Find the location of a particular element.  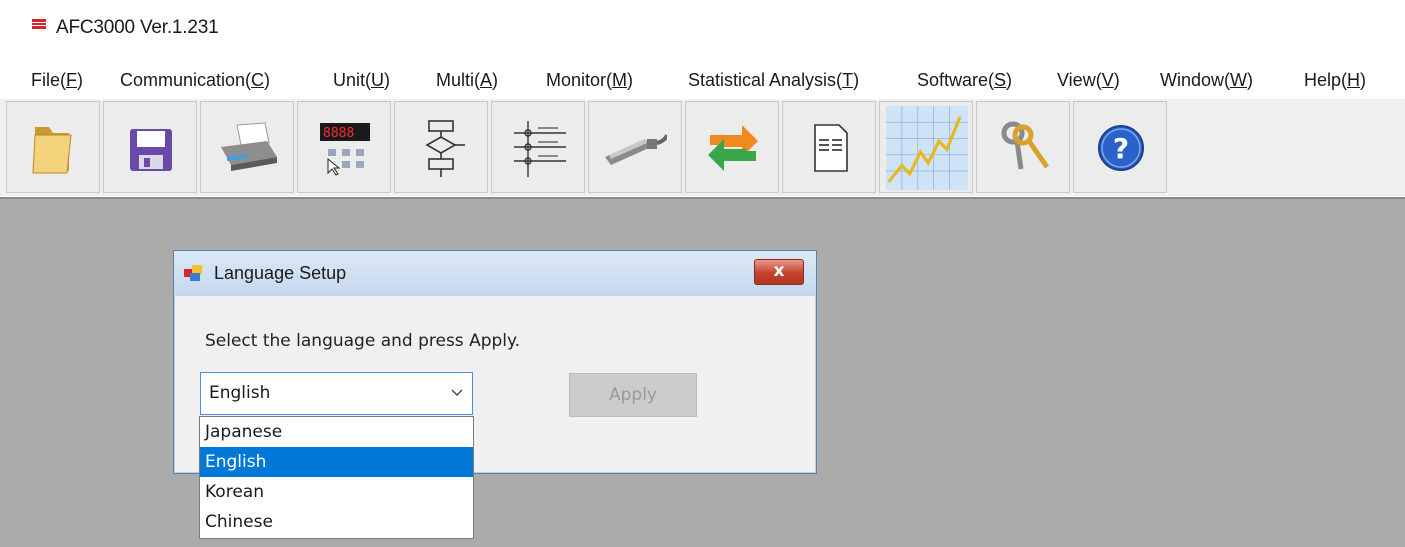

menu-communication: Communication(C) is located at coordinates (195, 80).